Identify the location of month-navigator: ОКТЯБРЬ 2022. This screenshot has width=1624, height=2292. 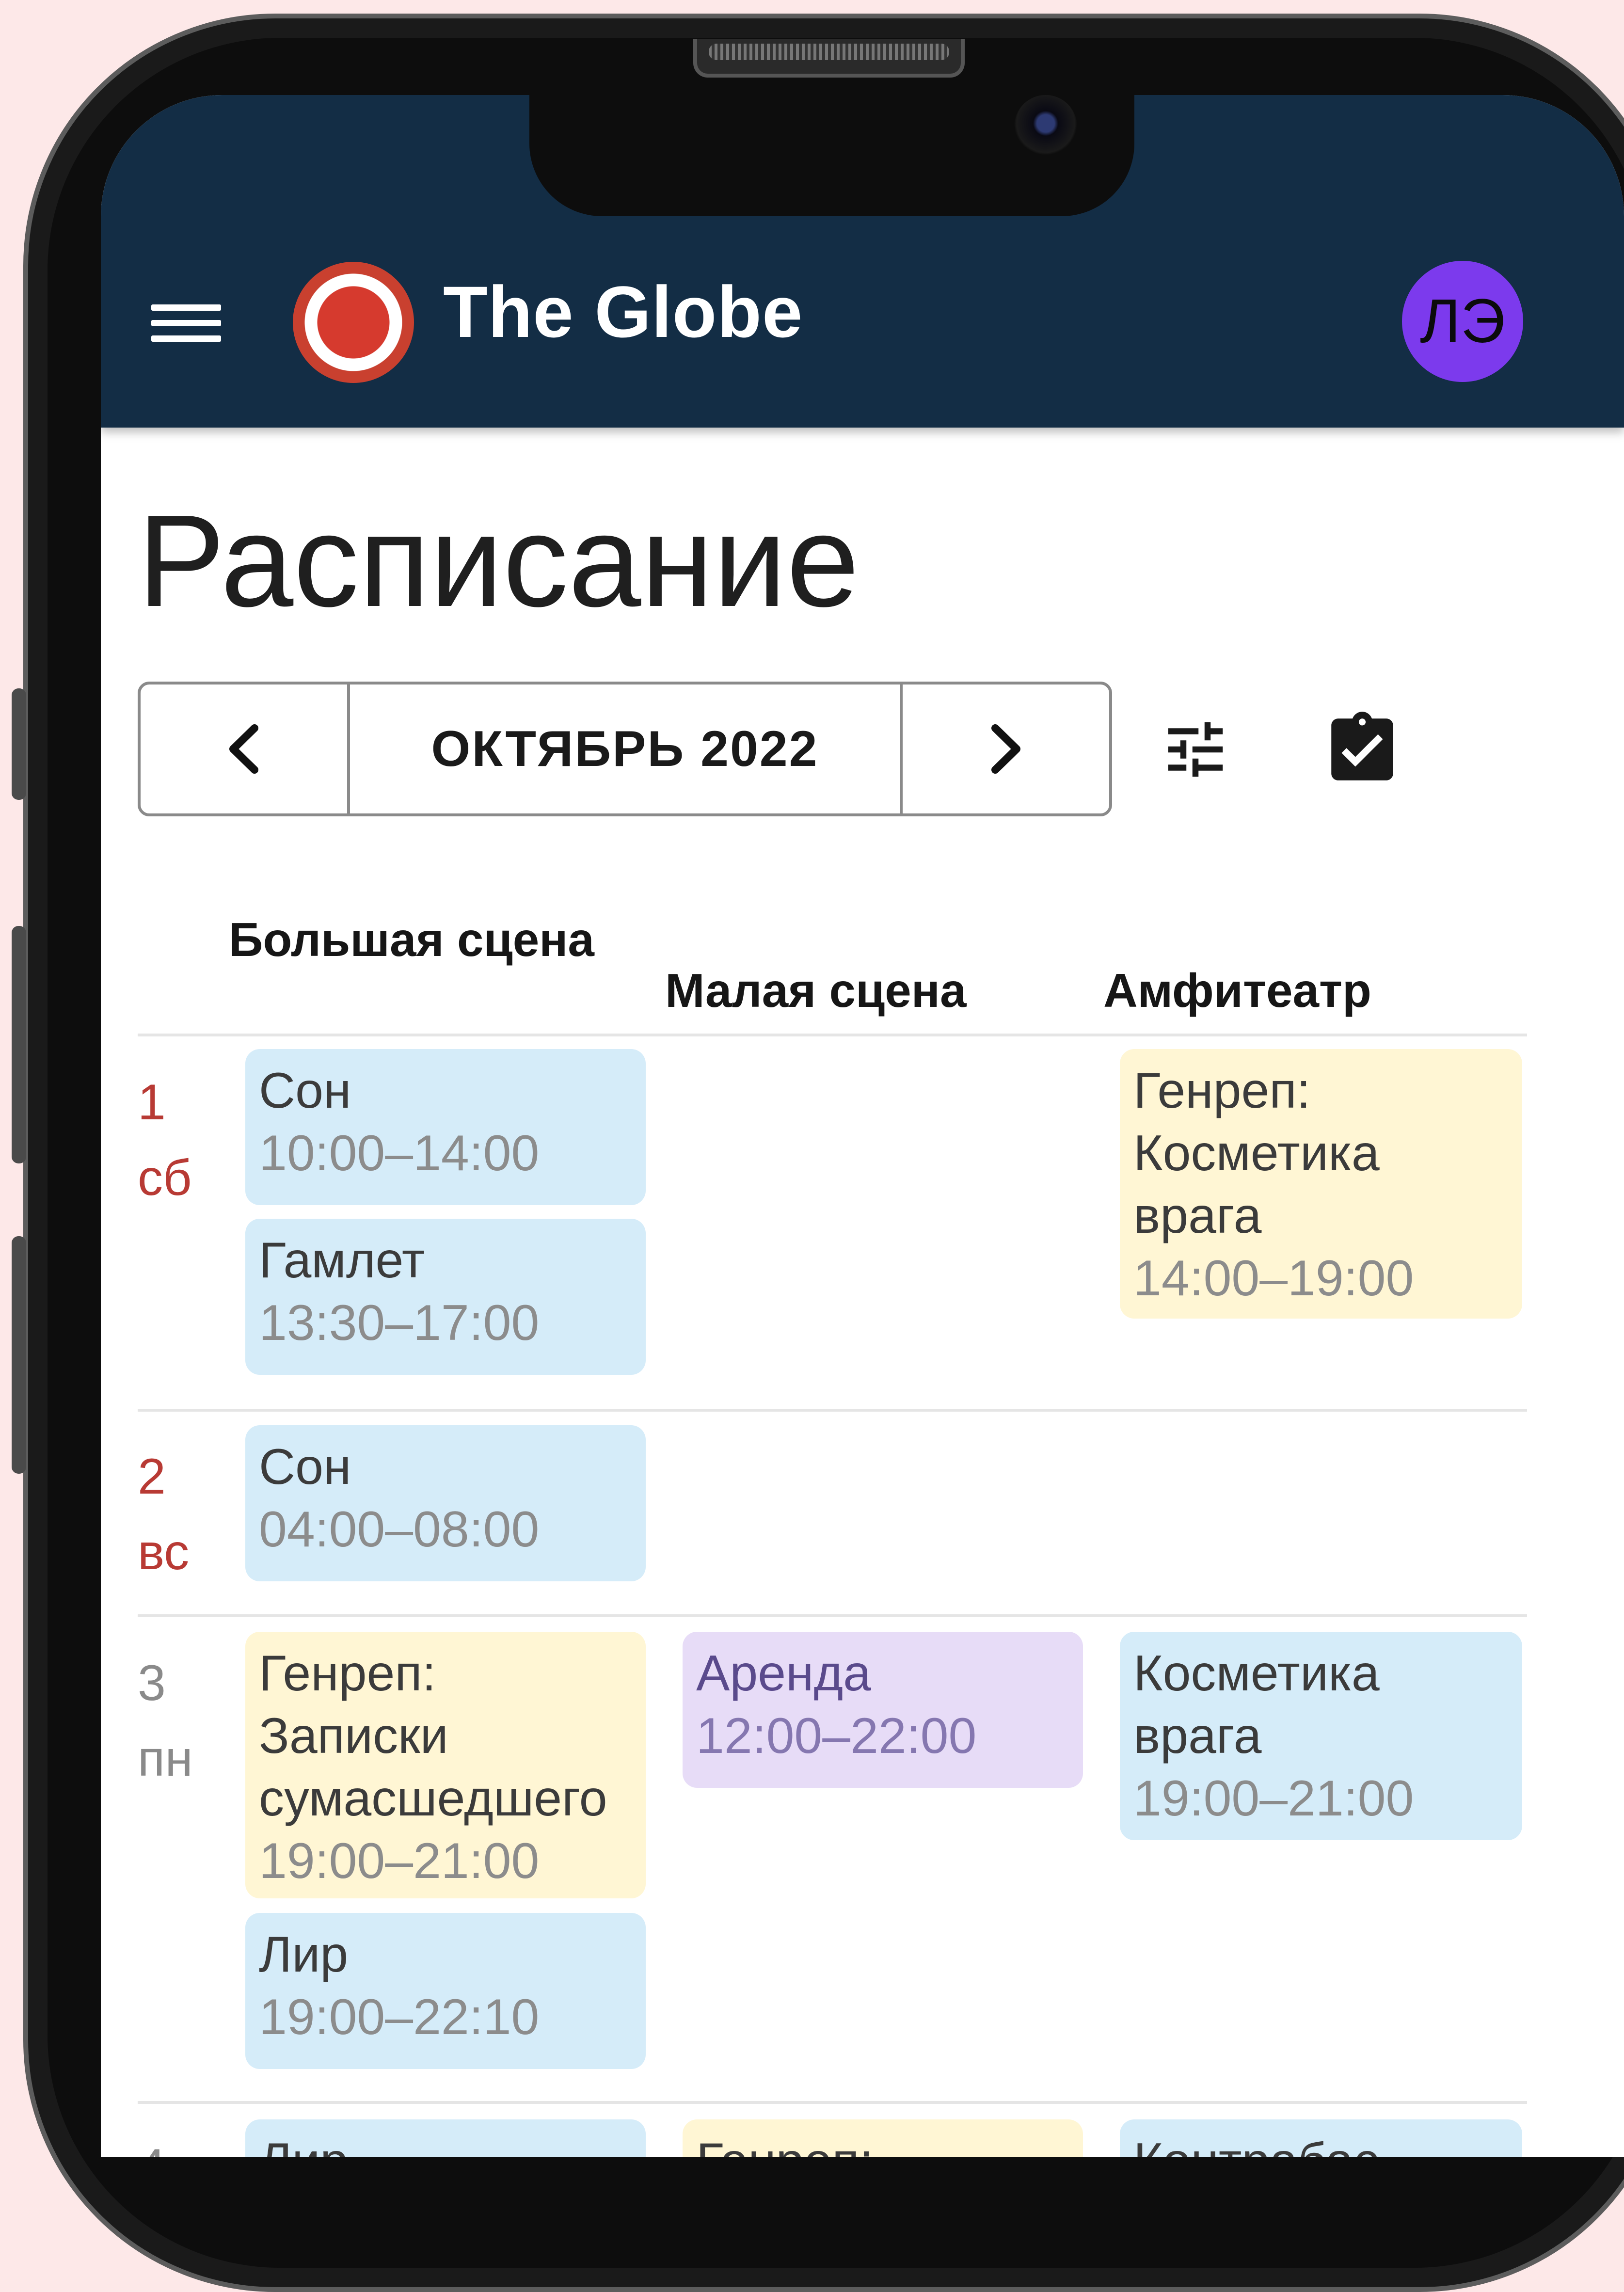
(625, 749).